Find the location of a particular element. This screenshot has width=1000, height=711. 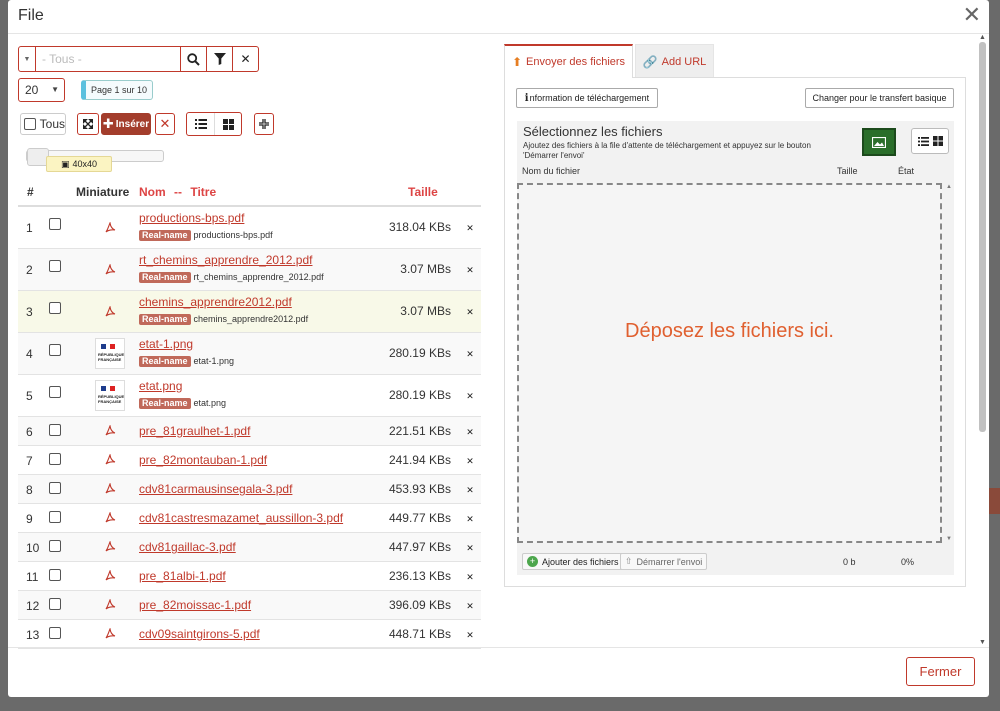

select-all-toggle: Tous is located at coordinates (43, 124).